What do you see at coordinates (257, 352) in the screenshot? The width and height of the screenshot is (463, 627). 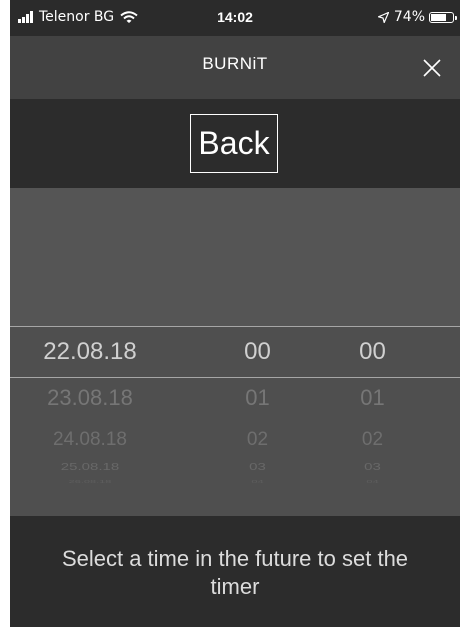 I see `picker-hour: 00` at bounding box center [257, 352].